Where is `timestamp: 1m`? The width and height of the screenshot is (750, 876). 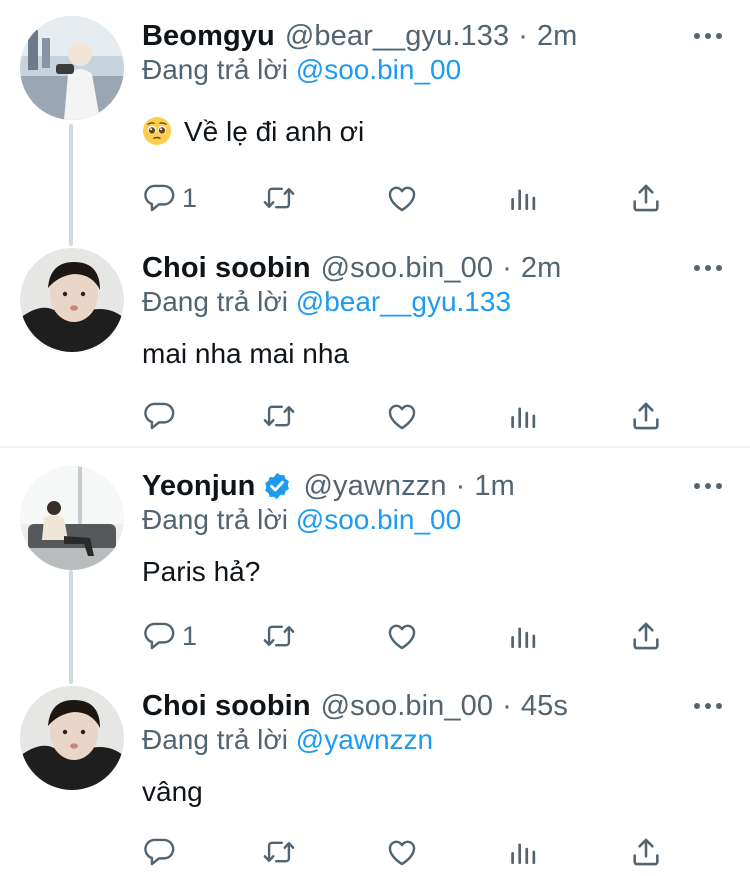 timestamp: 1m is located at coordinates (494, 486).